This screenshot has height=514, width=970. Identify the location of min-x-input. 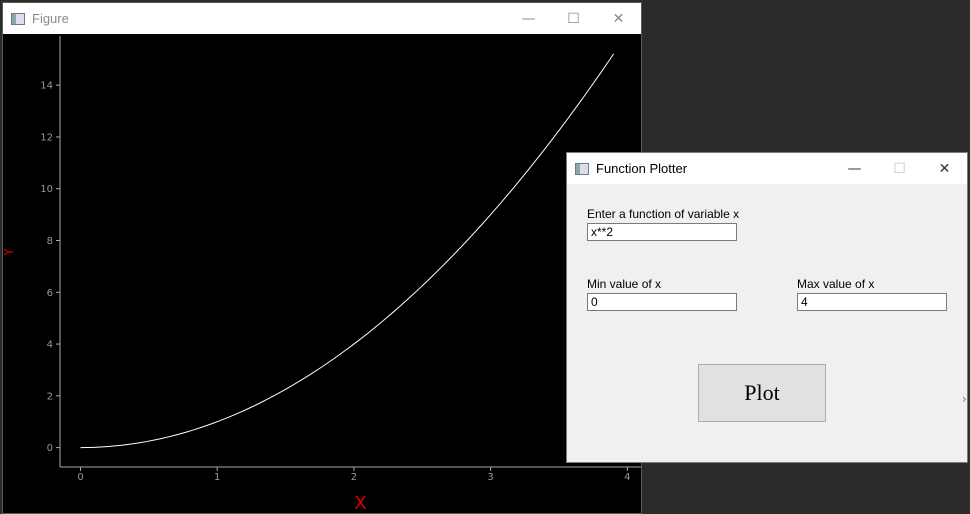
(662, 302).